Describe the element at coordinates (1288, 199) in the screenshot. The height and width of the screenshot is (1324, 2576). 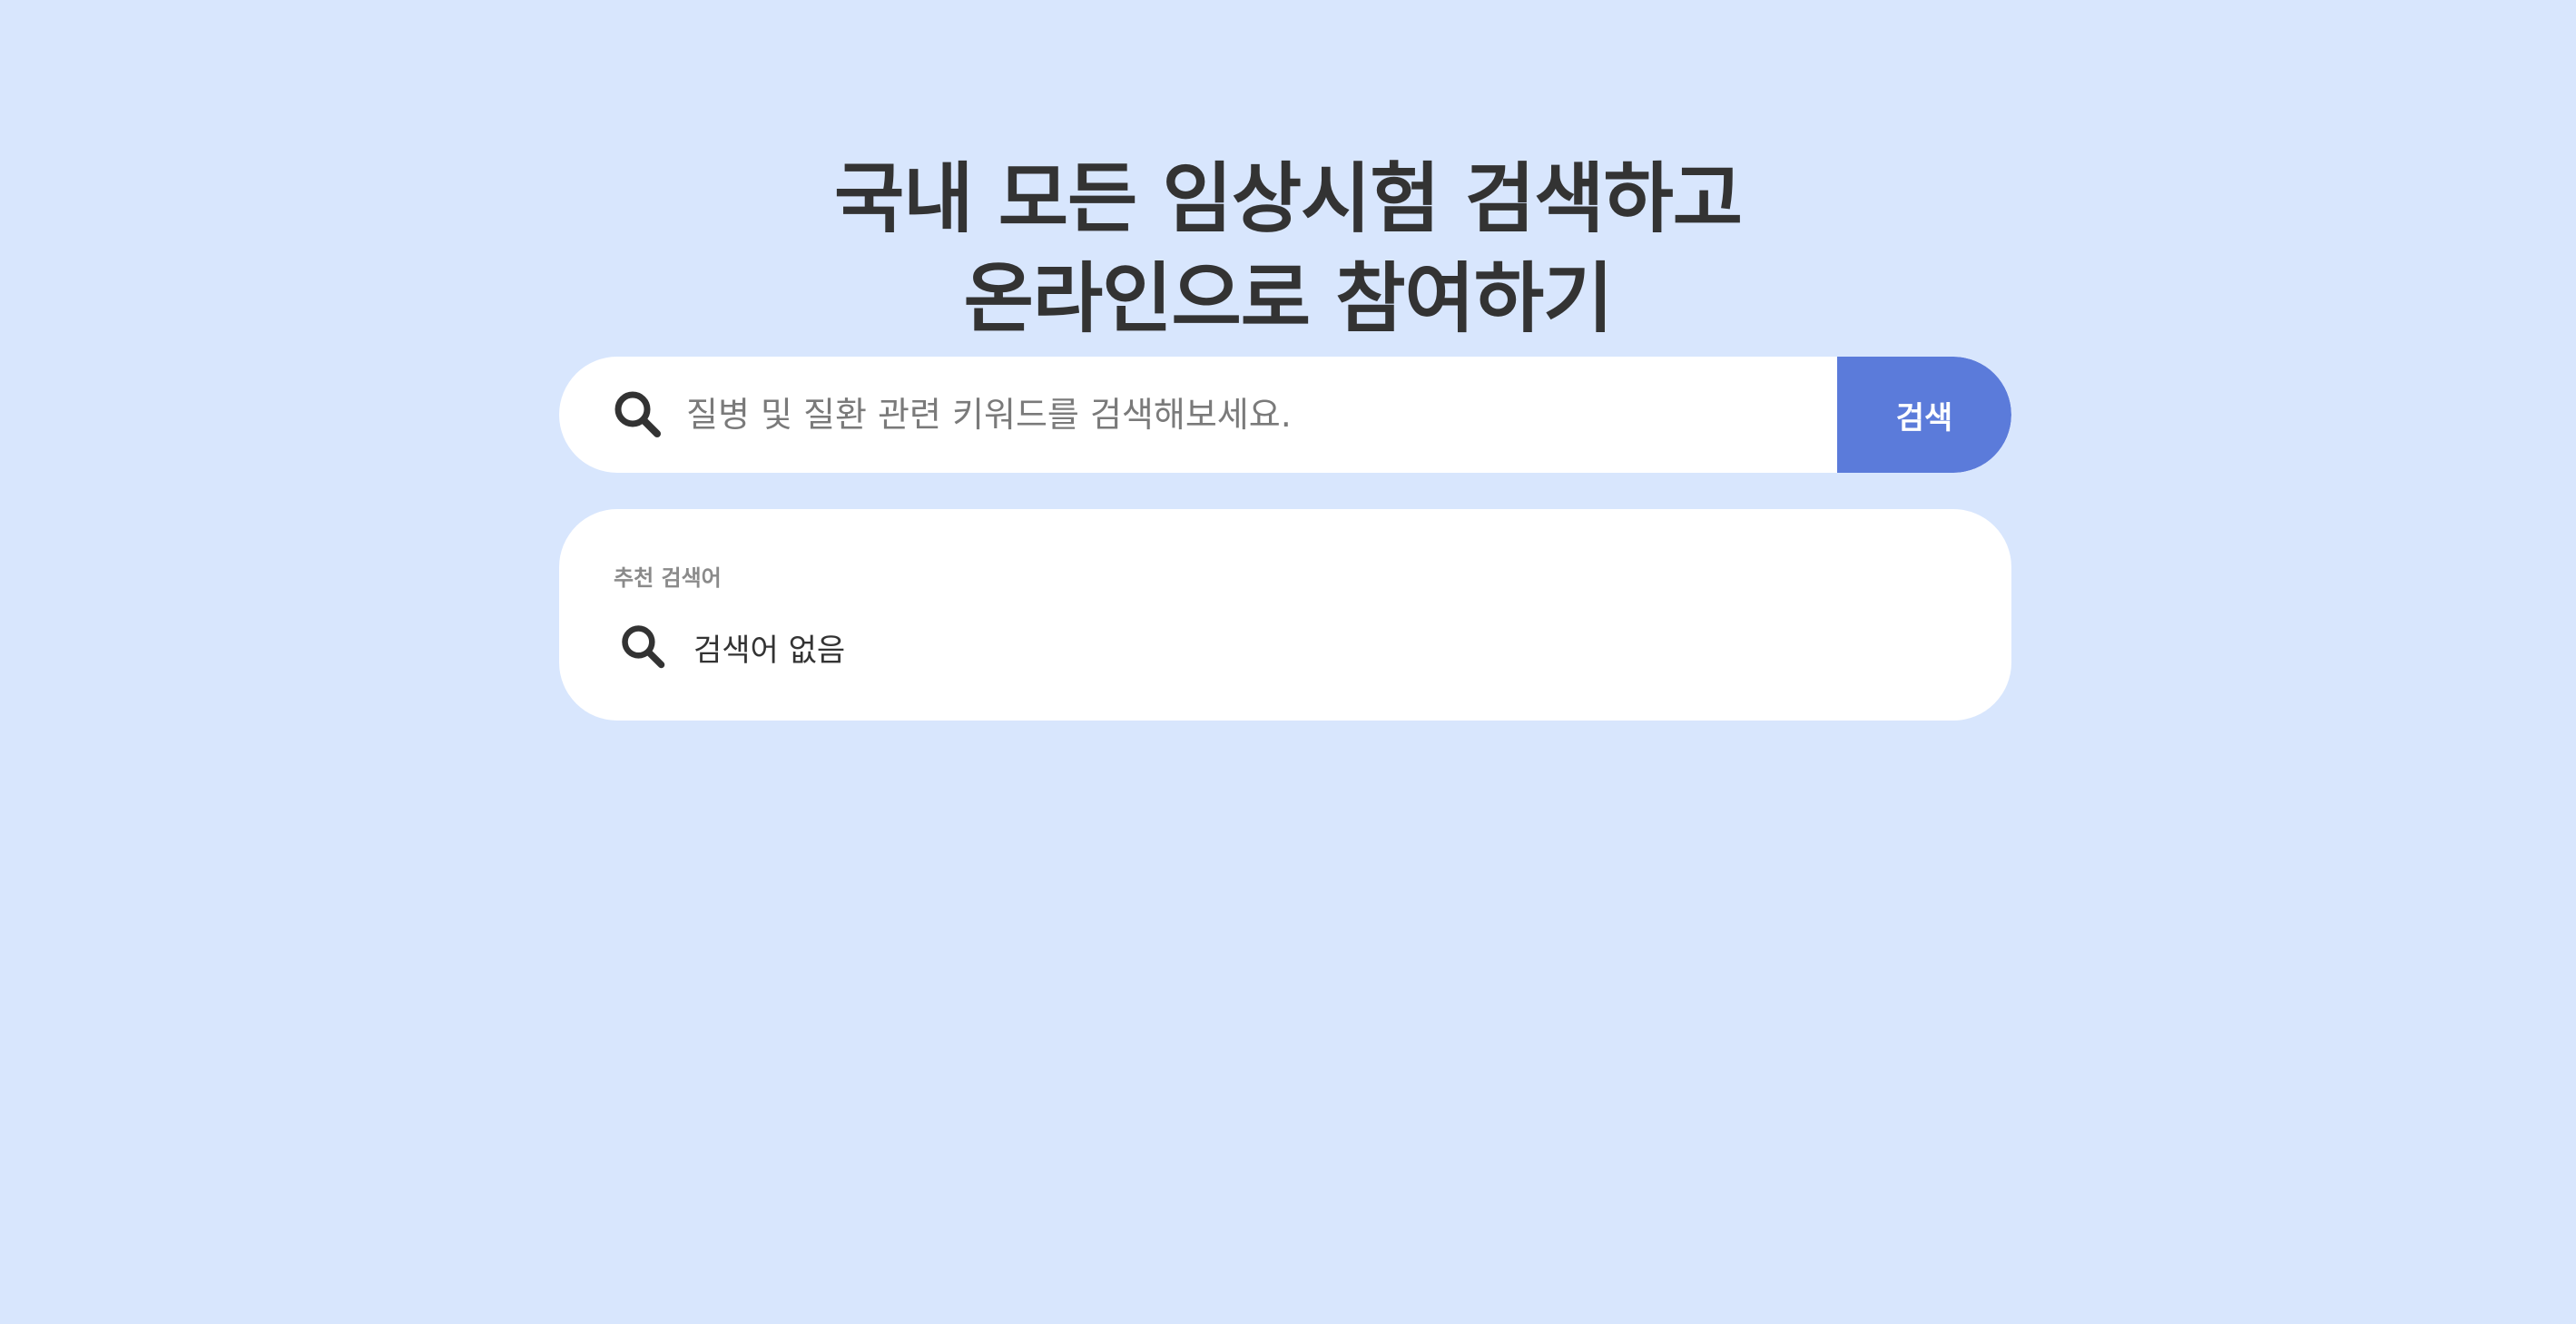
I see `page-title-line-1: 국내 모든 임상시험 검색하고` at that location.